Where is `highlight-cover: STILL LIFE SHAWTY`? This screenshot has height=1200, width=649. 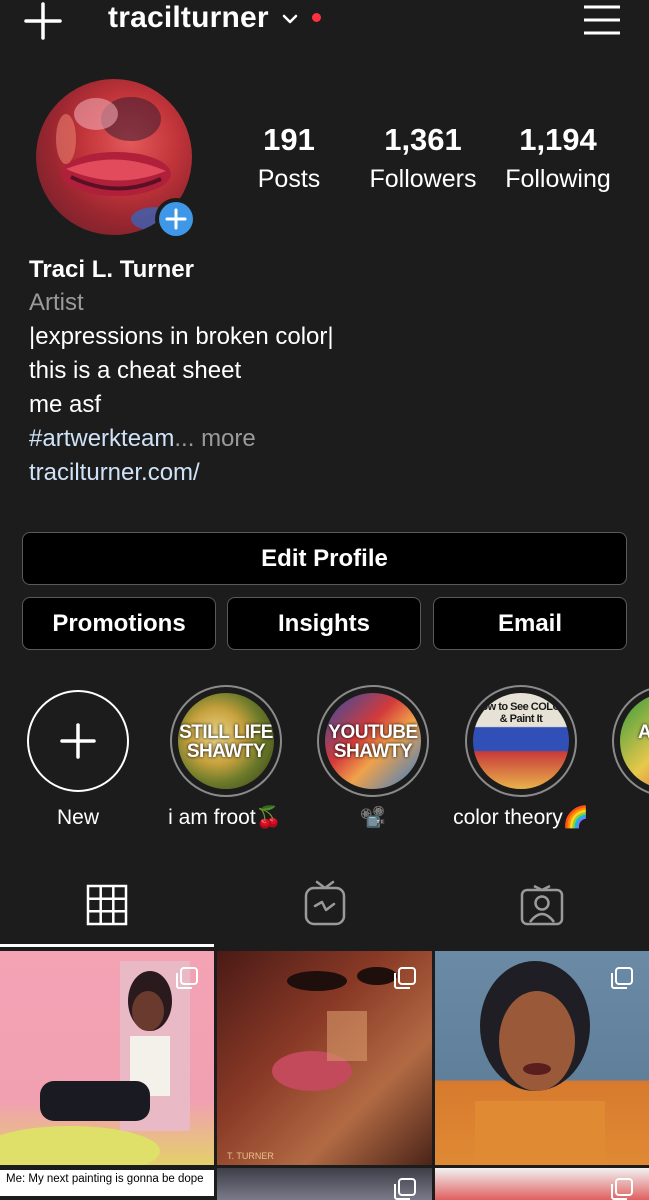 highlight-cover: STILL LIFE SHAWTY is located at coordinates (226, 741).